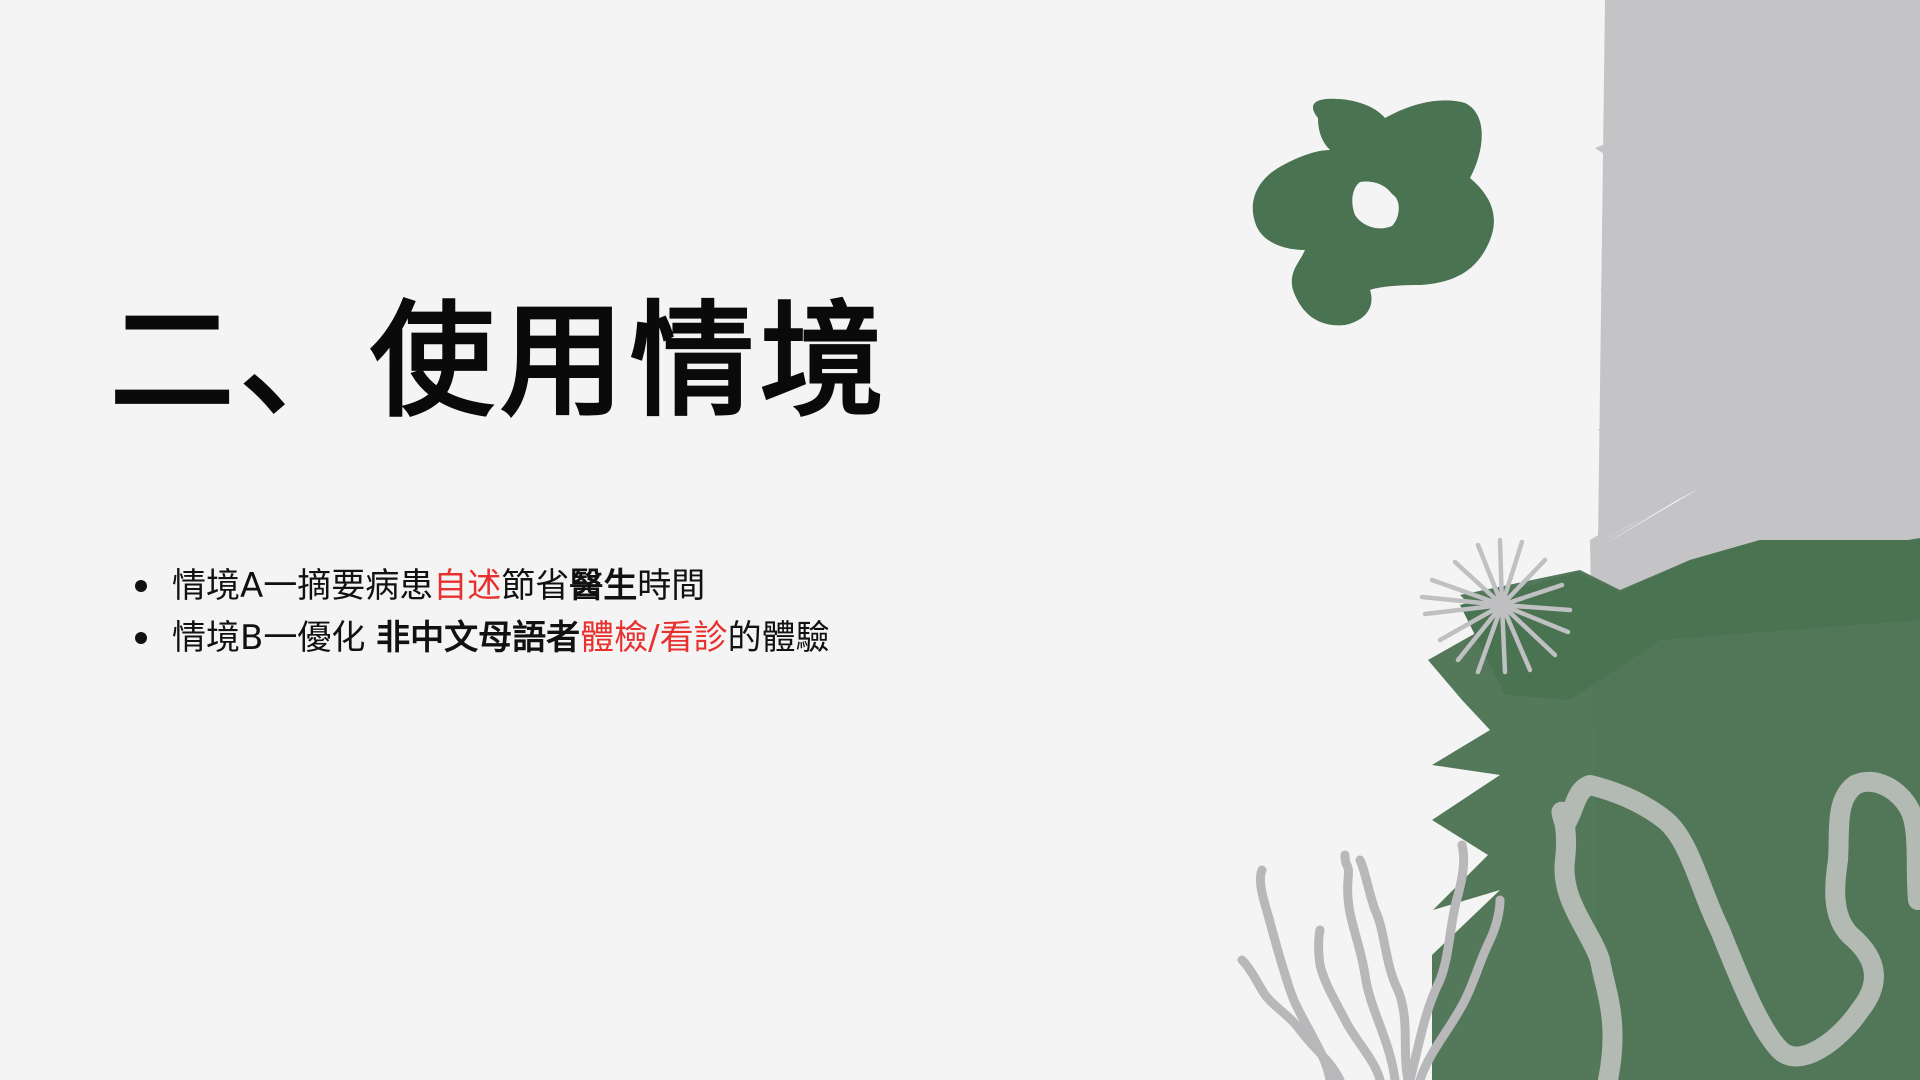 Image resolution: width=1920 pixels, height=1080 pixels. I want to click on text-segment: 情境A一摘要病患, so click(303, 586).